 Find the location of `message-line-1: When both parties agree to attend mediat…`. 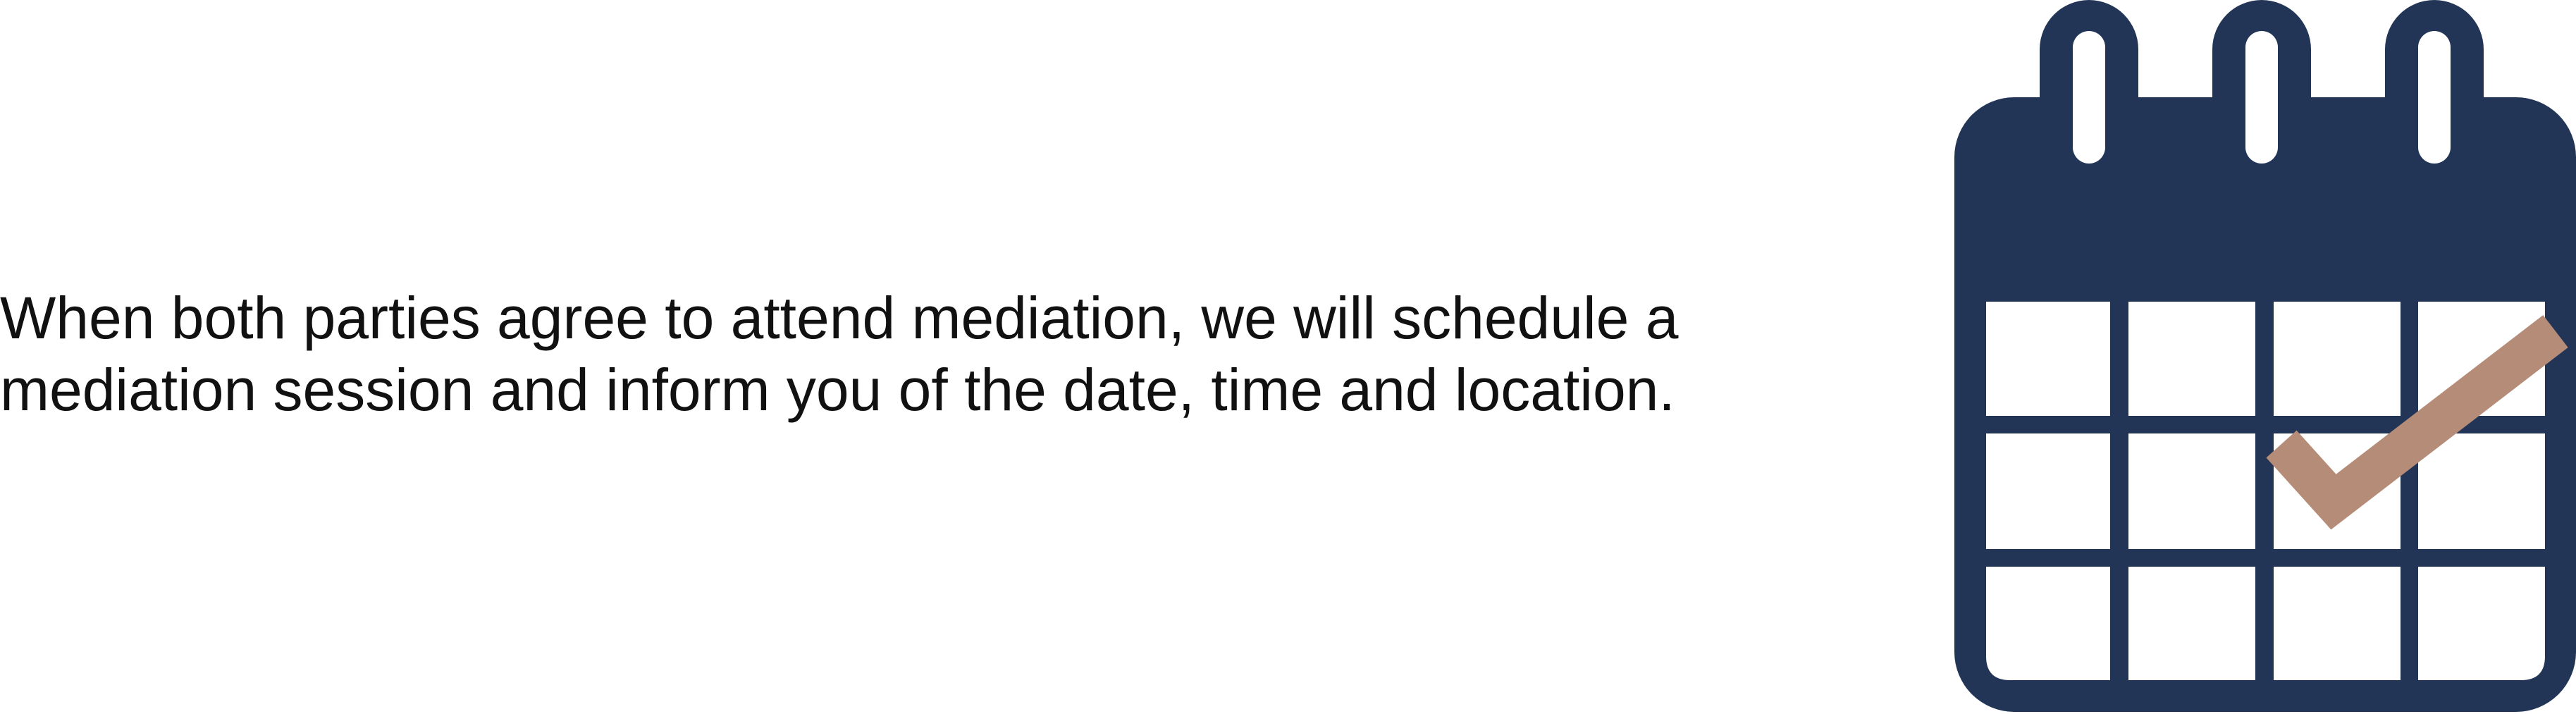

message-line-1: When both parties agree to attend mediat… is located at coordinates (839, 318).